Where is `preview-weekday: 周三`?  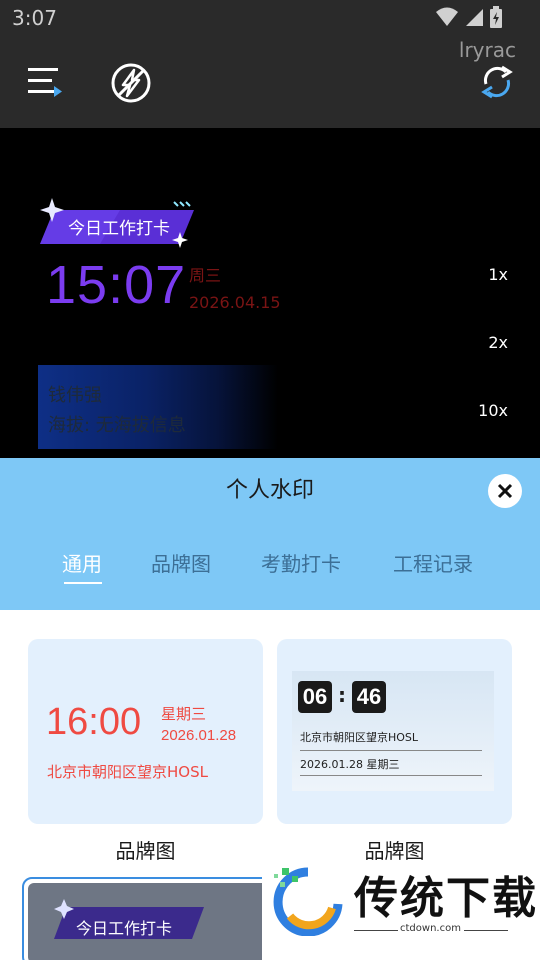
preview-weekday: 周三 is located at coordinates (205, 275).